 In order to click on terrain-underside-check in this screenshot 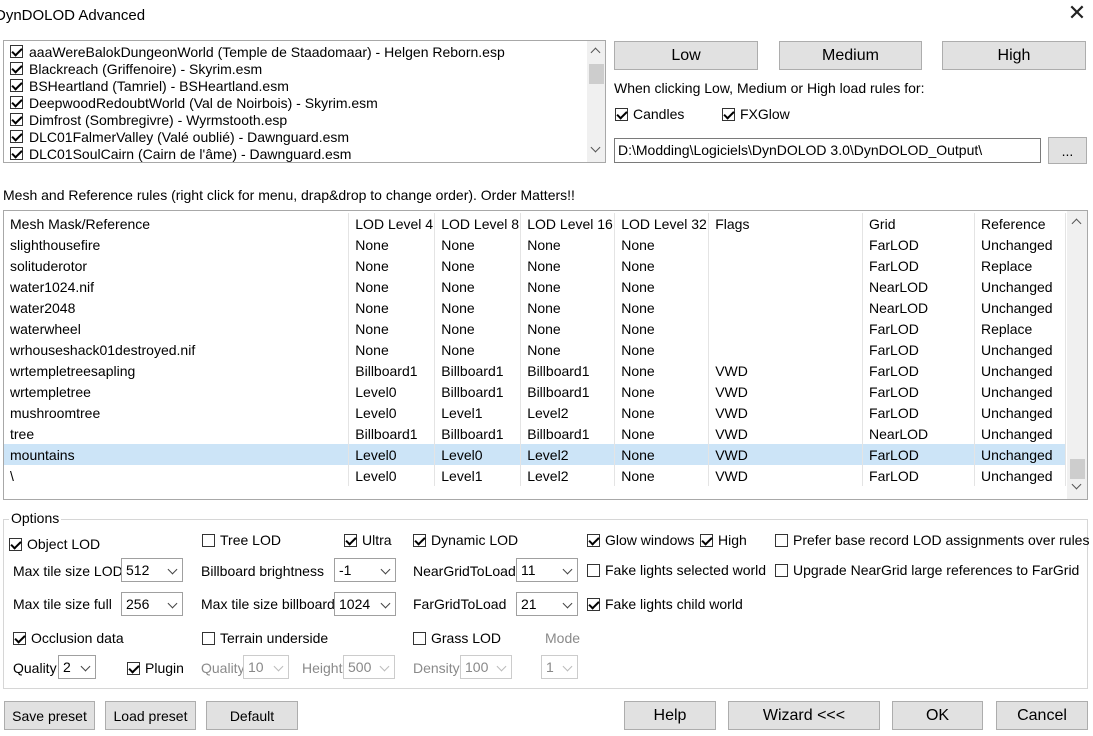, I will do `click(208, 638)`.